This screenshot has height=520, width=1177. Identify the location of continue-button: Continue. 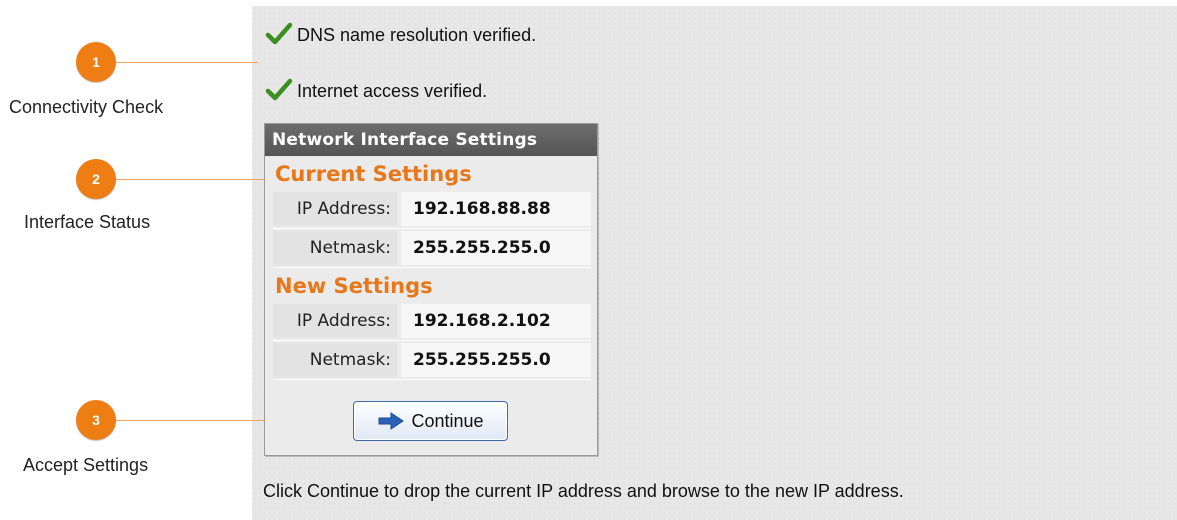
(430, 421).